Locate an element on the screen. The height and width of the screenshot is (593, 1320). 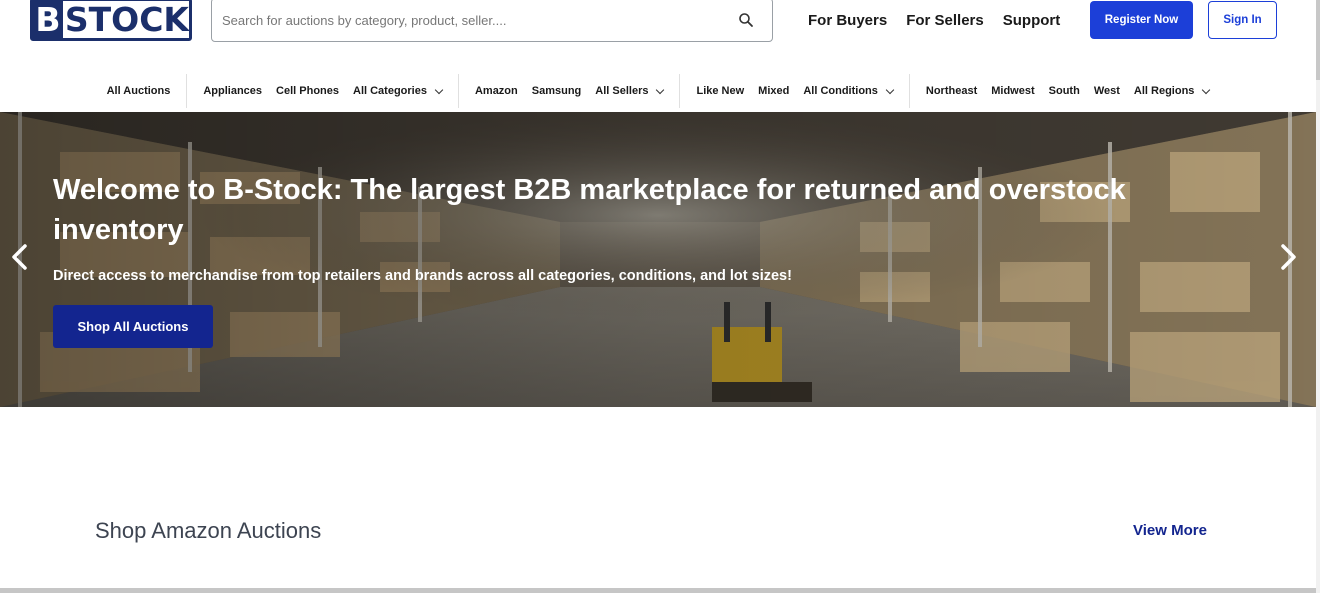
for-sellers-link: For Sellers is located at coordinates (945, 20).